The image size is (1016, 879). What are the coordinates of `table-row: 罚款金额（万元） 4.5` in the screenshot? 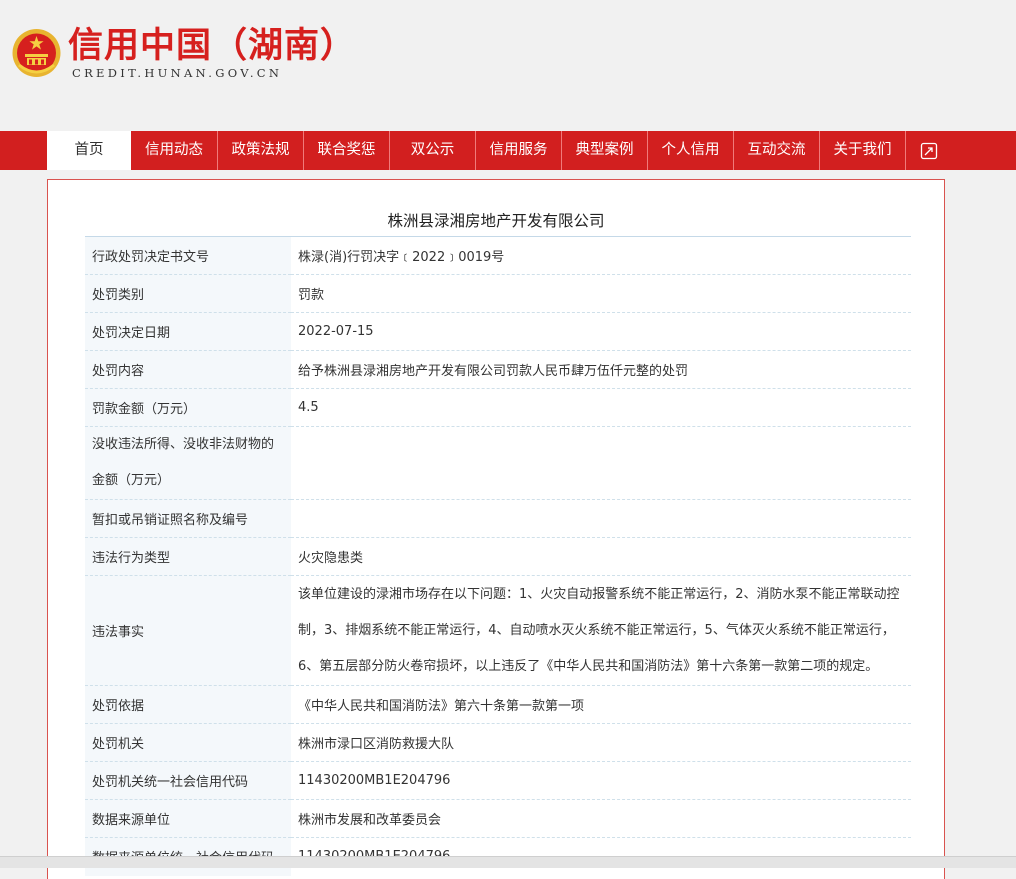 It's located at (498, 407).